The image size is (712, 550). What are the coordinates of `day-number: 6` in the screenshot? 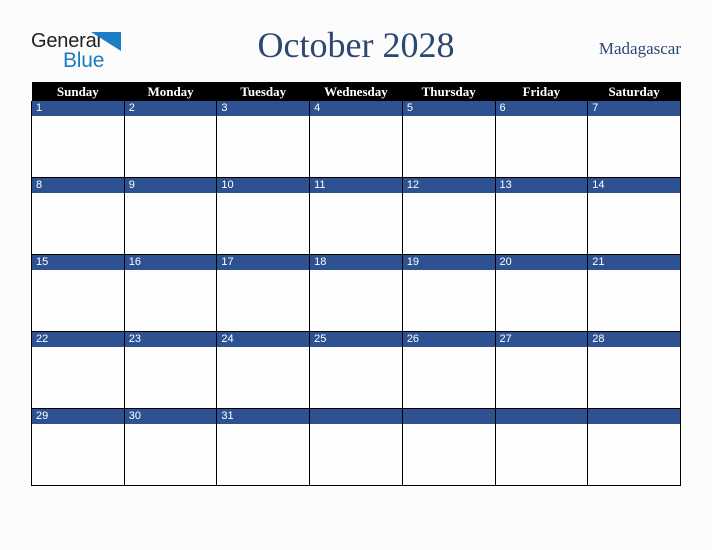 It's located at (502, 108).